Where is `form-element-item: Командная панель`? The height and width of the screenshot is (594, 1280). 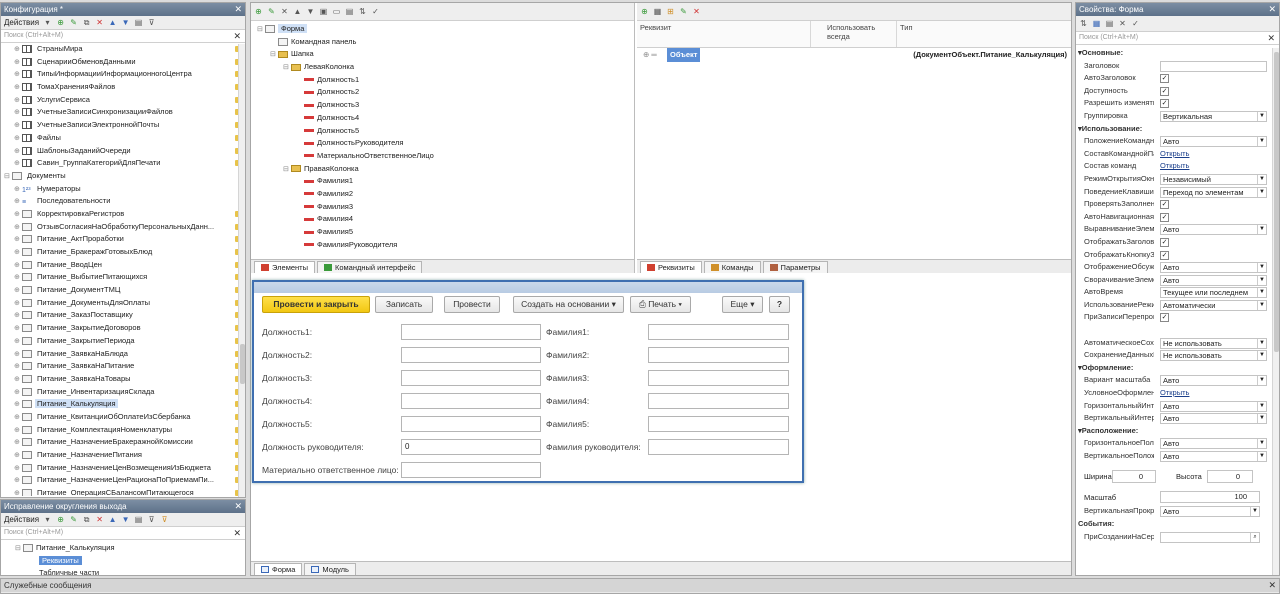
form-element-item: Командная панель is located at coordinates (445, 42).